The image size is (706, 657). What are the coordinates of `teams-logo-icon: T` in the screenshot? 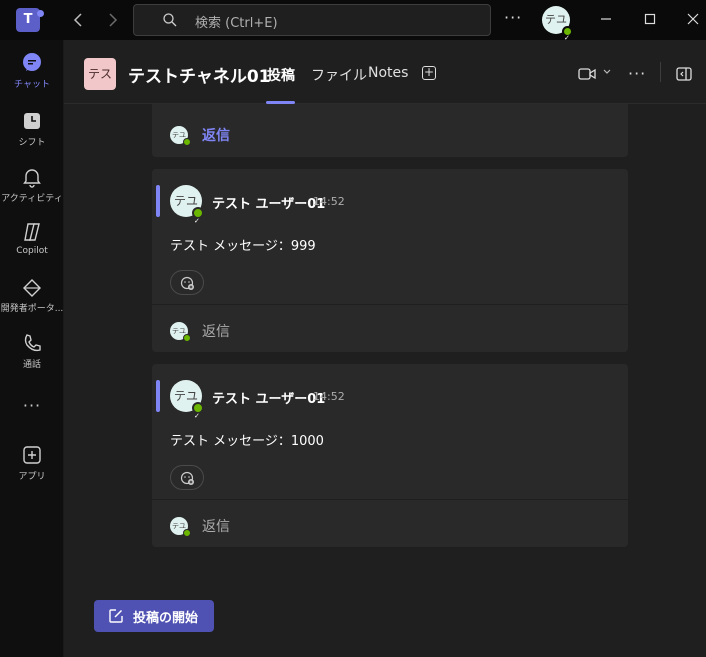 It's located at (30, 20).